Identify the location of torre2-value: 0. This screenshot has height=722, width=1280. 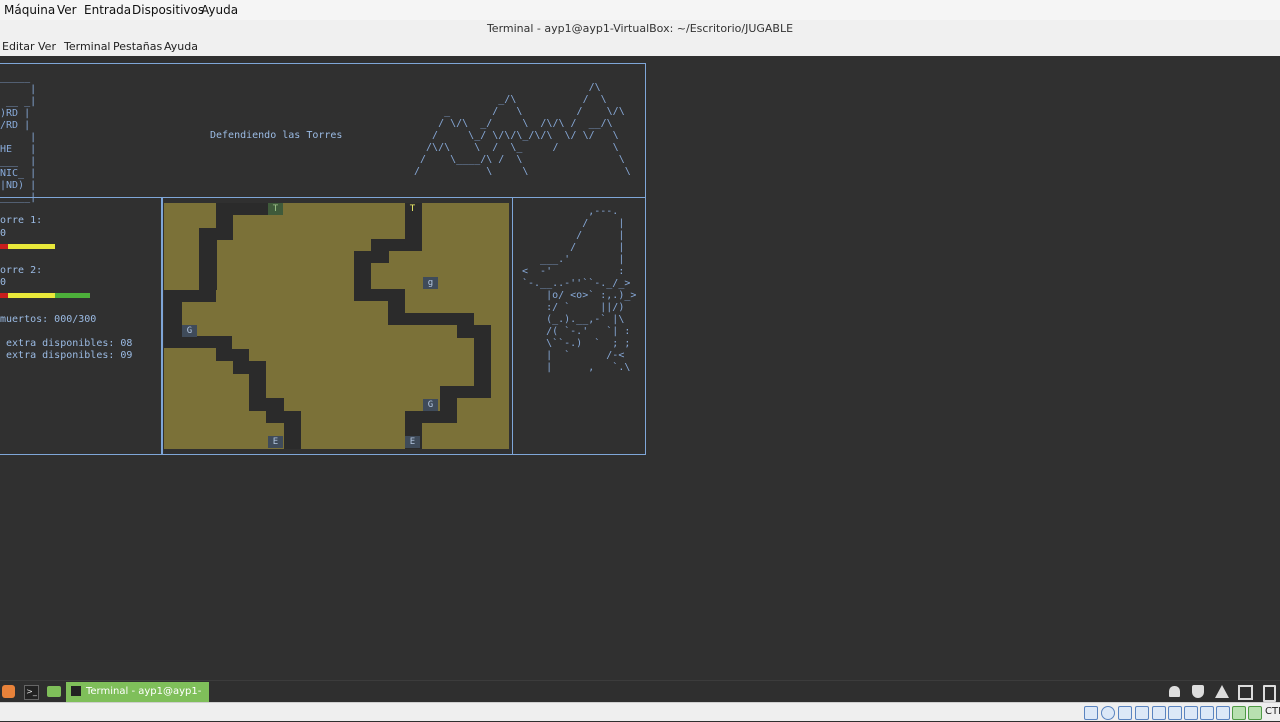
(3, 282).